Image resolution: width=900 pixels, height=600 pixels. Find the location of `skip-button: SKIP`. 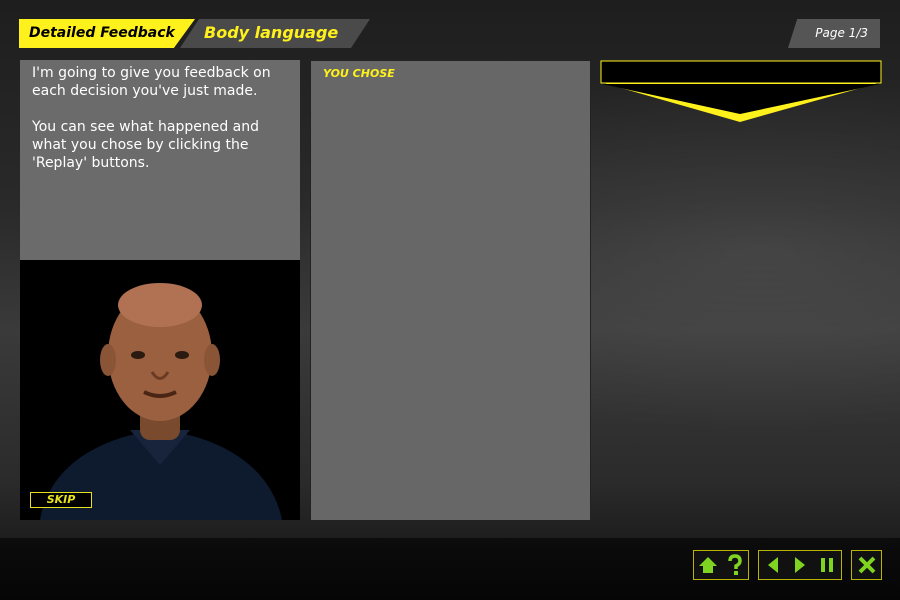

skip-button: SKIP is located at coordinates (61, 500).